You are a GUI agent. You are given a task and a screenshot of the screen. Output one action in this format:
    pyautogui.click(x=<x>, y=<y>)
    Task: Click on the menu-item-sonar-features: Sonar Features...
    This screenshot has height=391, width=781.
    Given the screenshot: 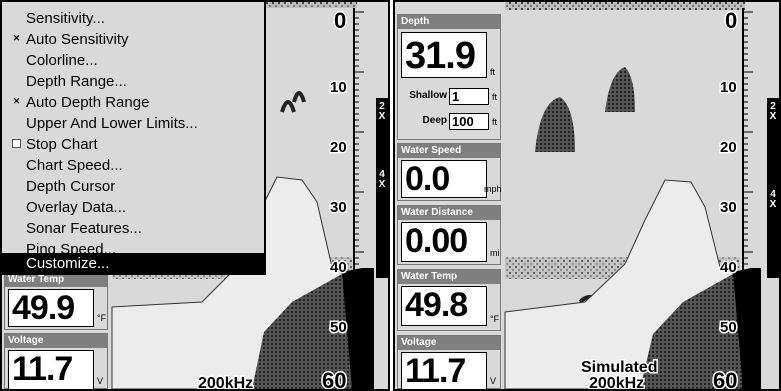 What is the action you would take?
    pyautogui.click(x=133, y=228)
    